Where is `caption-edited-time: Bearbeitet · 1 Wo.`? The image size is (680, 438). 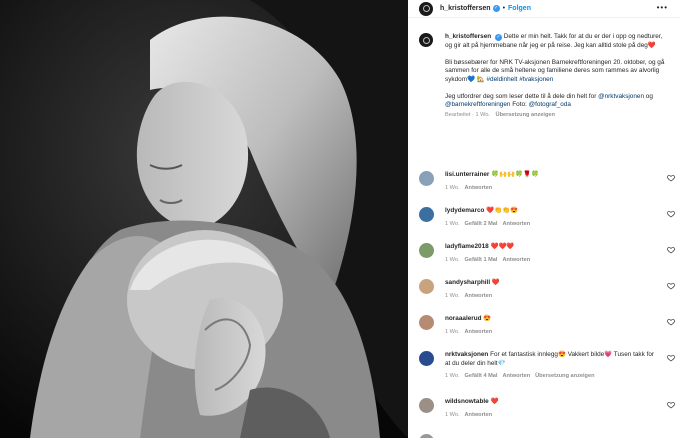 caption-edited-time: Bearbeitet · 1 Wo. is located at coordinates (467, 115).